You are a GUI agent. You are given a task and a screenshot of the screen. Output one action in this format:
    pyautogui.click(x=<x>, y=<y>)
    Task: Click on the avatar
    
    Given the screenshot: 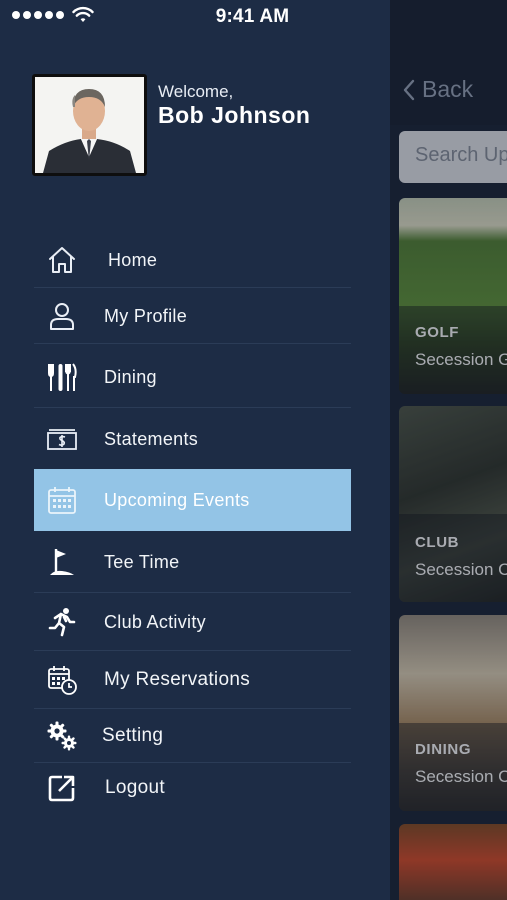 What is the action you would take?
    pyautogui.click(x=89, y=125)
    